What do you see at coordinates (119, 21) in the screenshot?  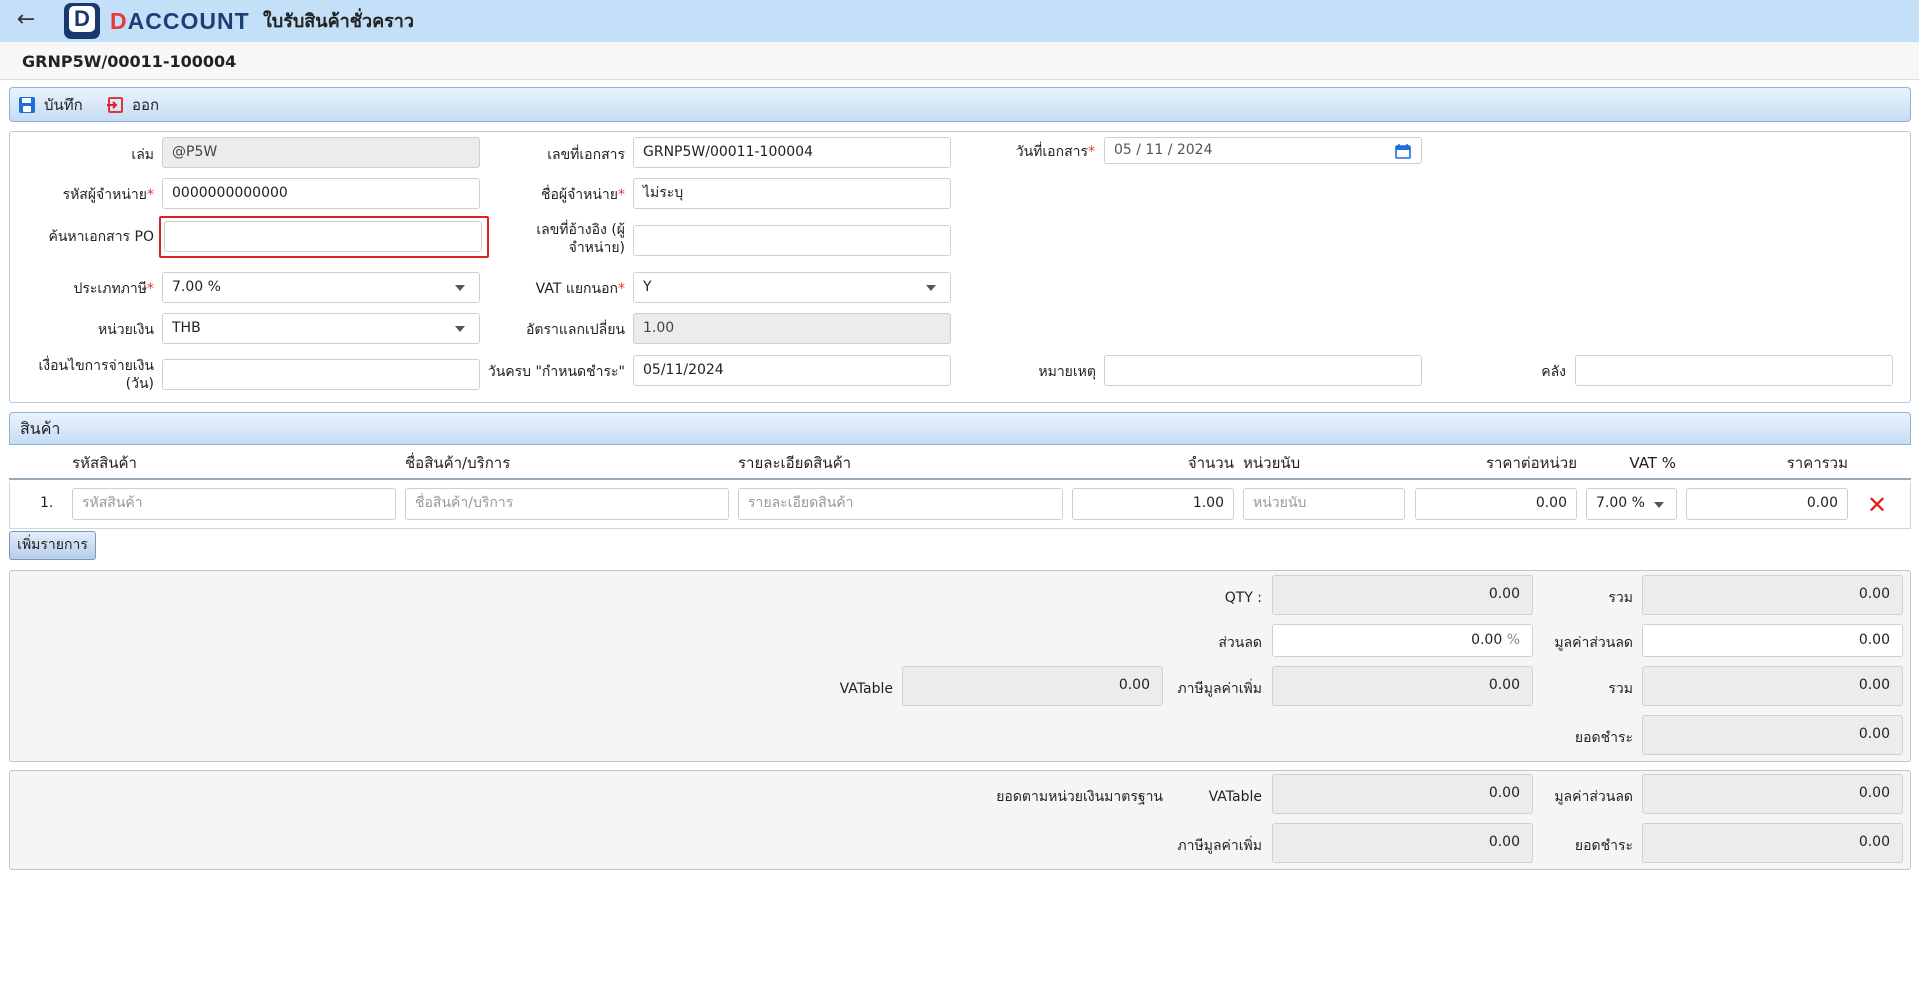 I see `logo-text-first: D` at bounding box center [119, 21].